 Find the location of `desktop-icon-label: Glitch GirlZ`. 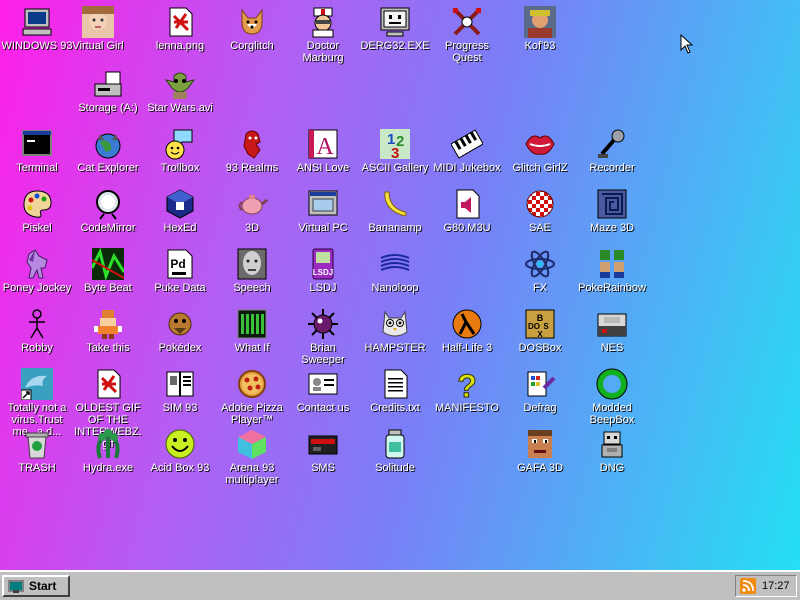

desktop-icon-label: Glitch GirlZ is located at coordinates (540, 168).